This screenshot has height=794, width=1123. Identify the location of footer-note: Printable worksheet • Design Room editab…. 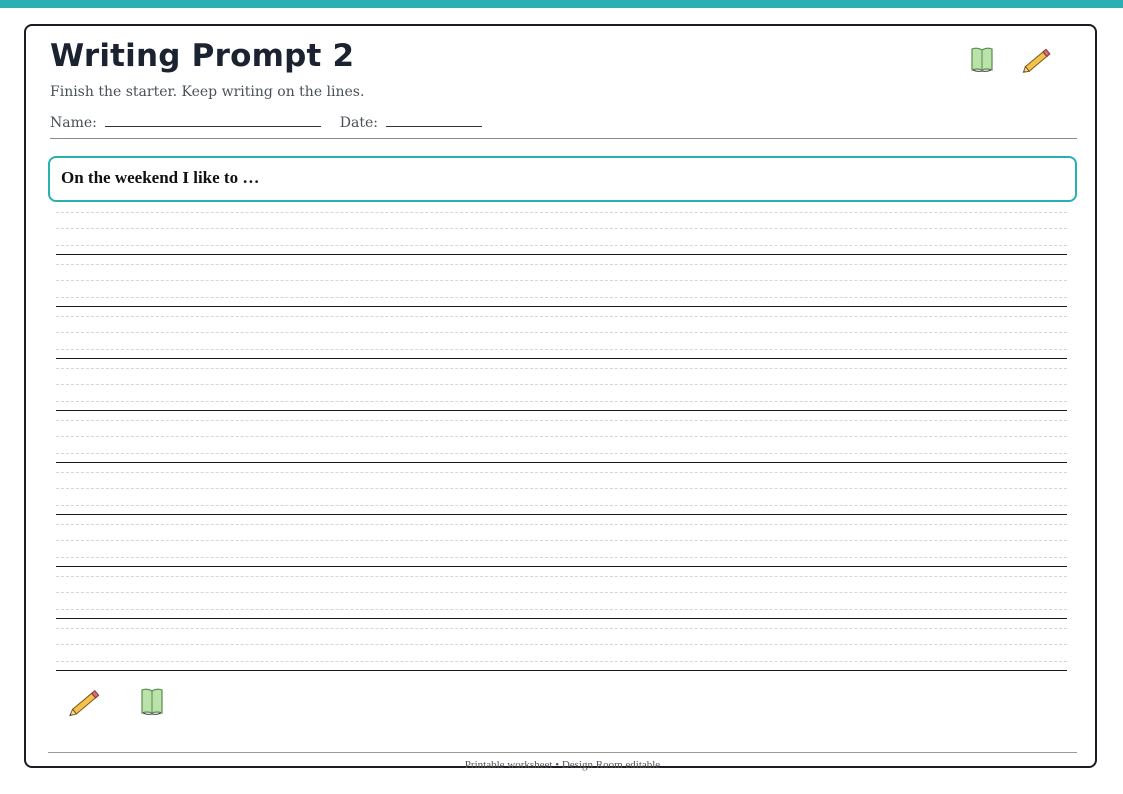
(562, 765).